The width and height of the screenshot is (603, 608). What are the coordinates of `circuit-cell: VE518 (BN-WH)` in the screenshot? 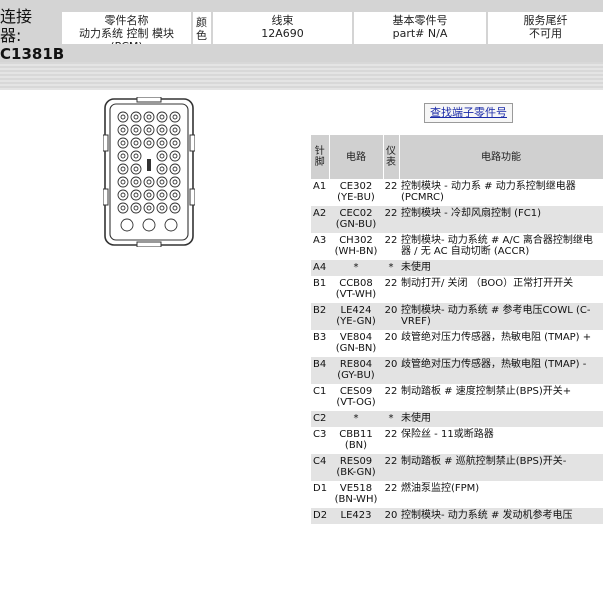 It's located at (356, 494).